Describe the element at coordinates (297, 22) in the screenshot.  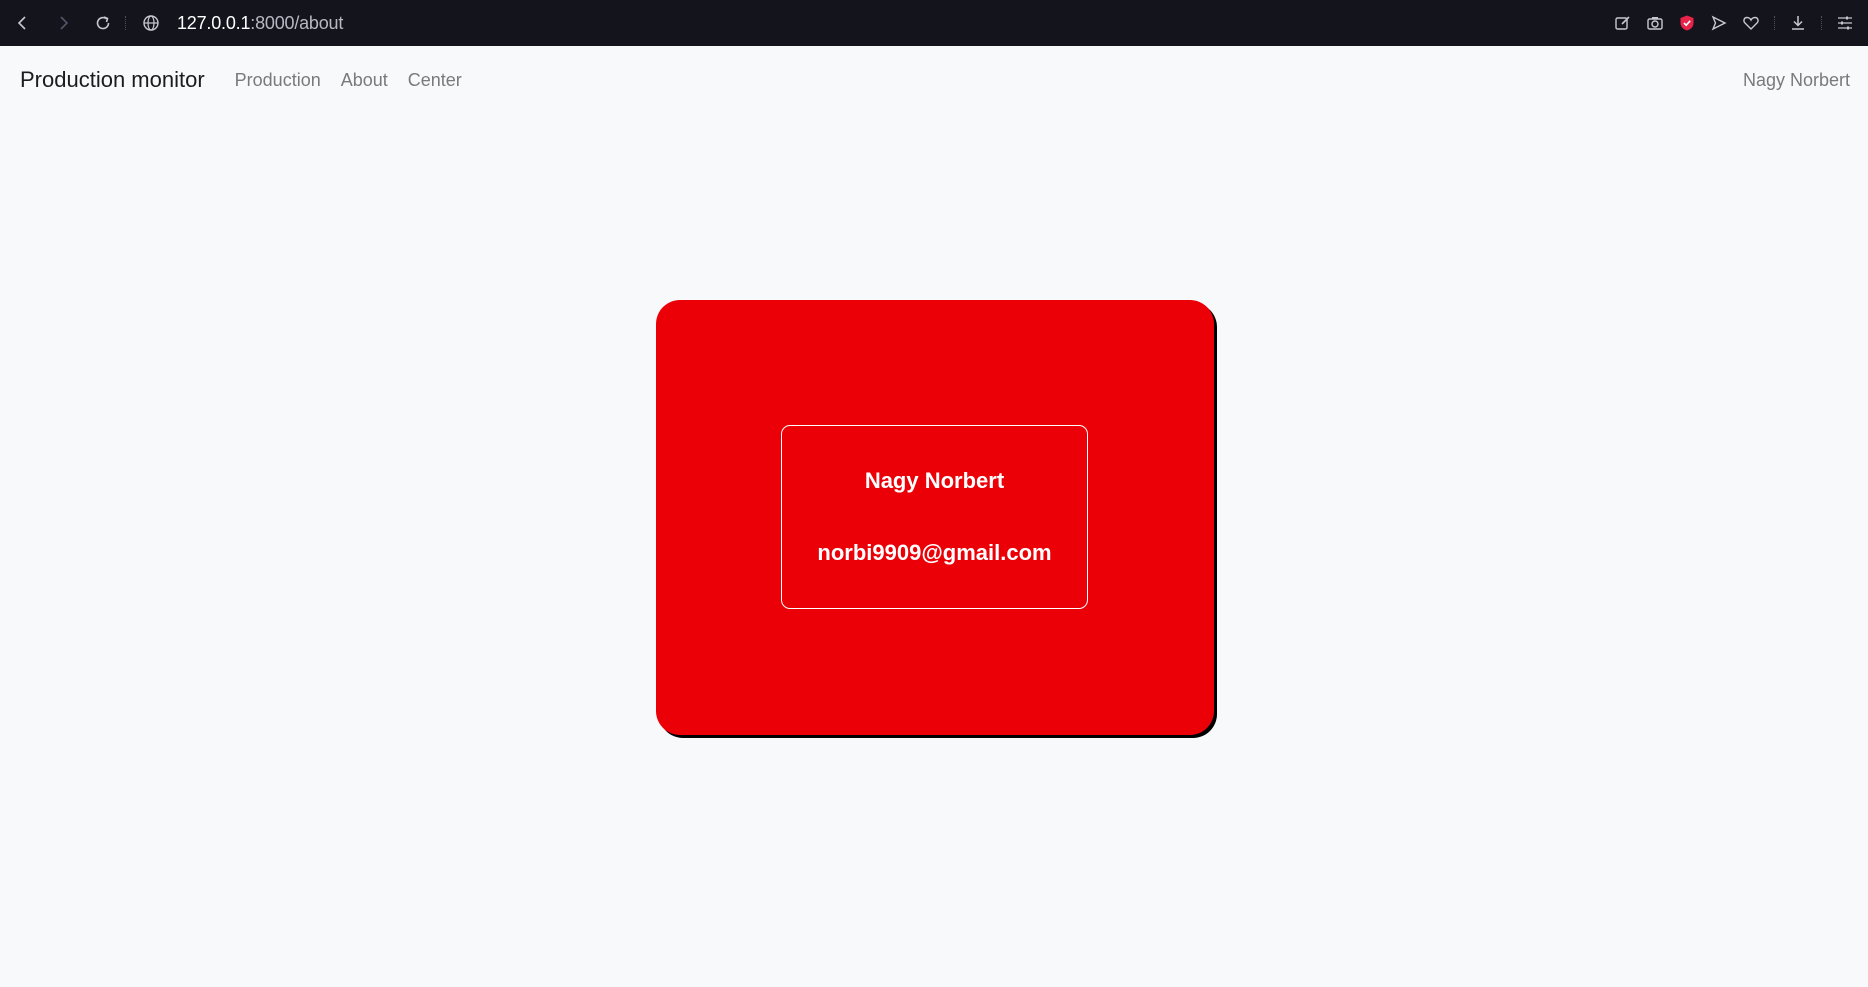
I see `url-path: :8000/about` at that location.